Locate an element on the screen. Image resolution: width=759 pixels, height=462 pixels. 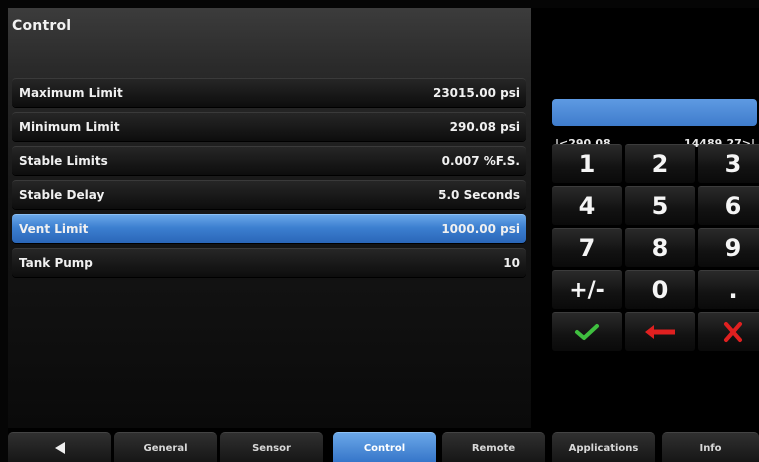
key-9: 9 is located at coordinates (728, 247).